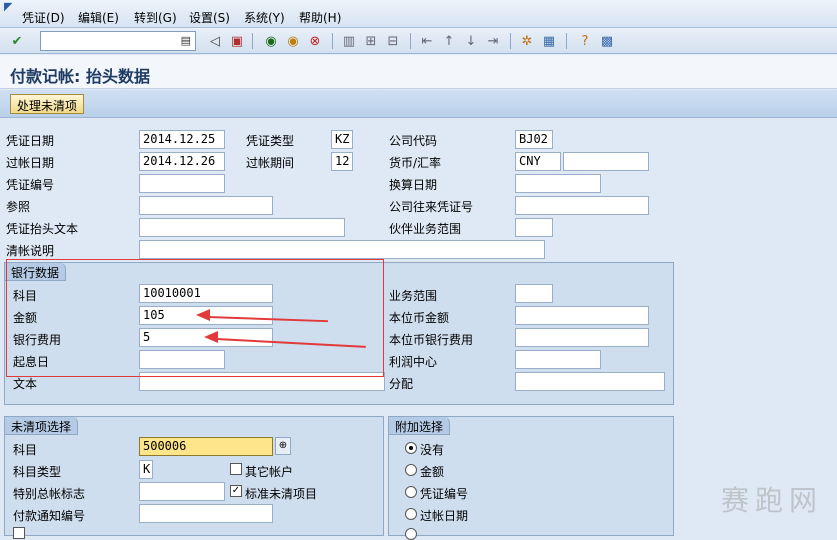 The height and width of the screenshot is (540, 837). What do you see at coordinates (264, 17) in the screenshot?
I see `menu-system: 系统(Y)` at bounding box center [264, 17].